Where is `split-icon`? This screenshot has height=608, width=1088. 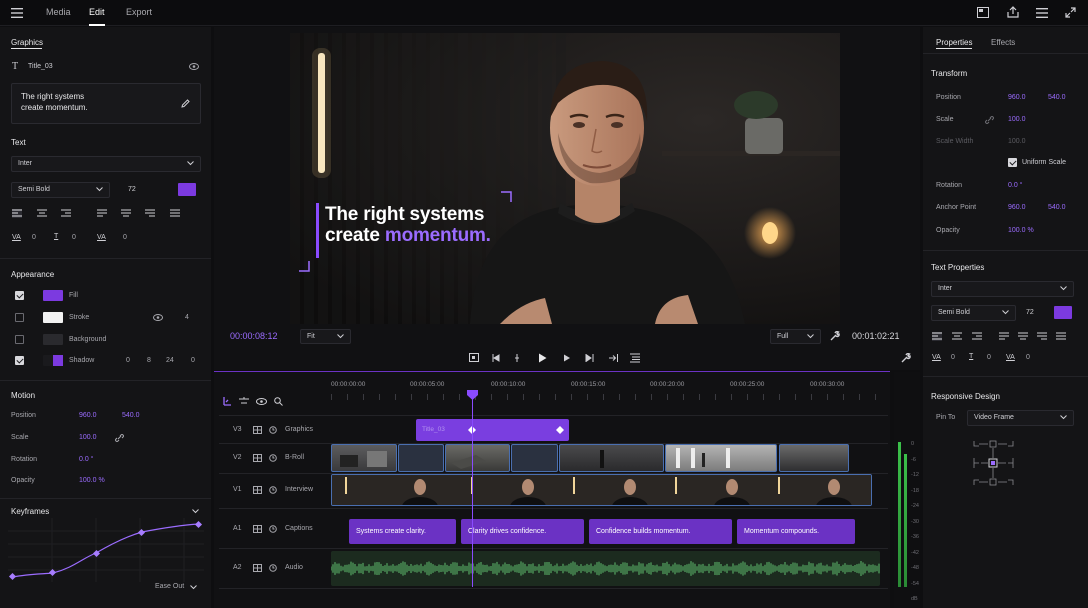
split-icon is located at coordinates (517, 358).